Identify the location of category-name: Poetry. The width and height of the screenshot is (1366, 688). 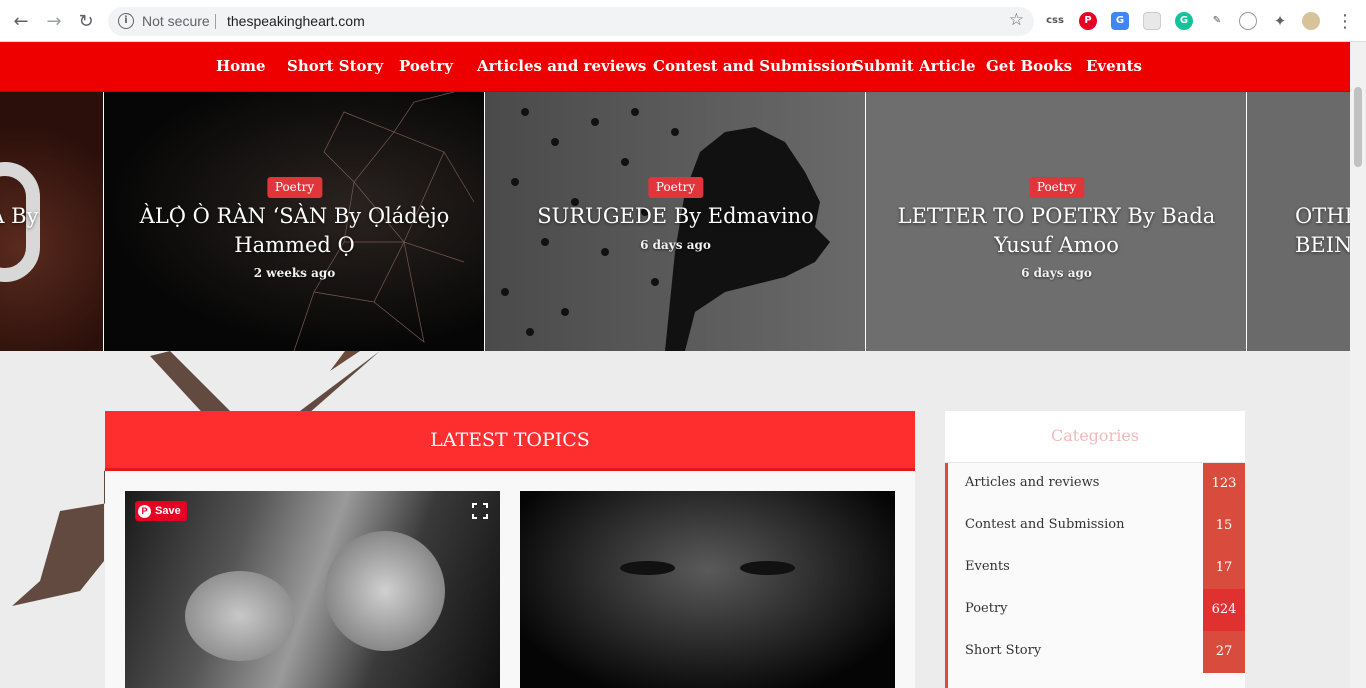
(986, 608).